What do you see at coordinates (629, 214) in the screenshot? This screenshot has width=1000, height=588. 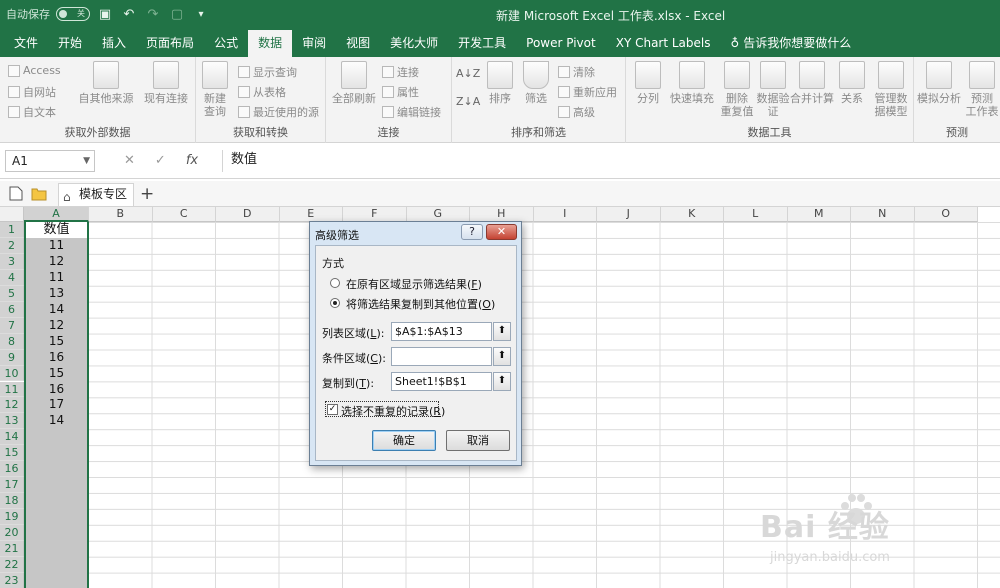 I see `column-header-j: J` at bounding box center [629, 214].